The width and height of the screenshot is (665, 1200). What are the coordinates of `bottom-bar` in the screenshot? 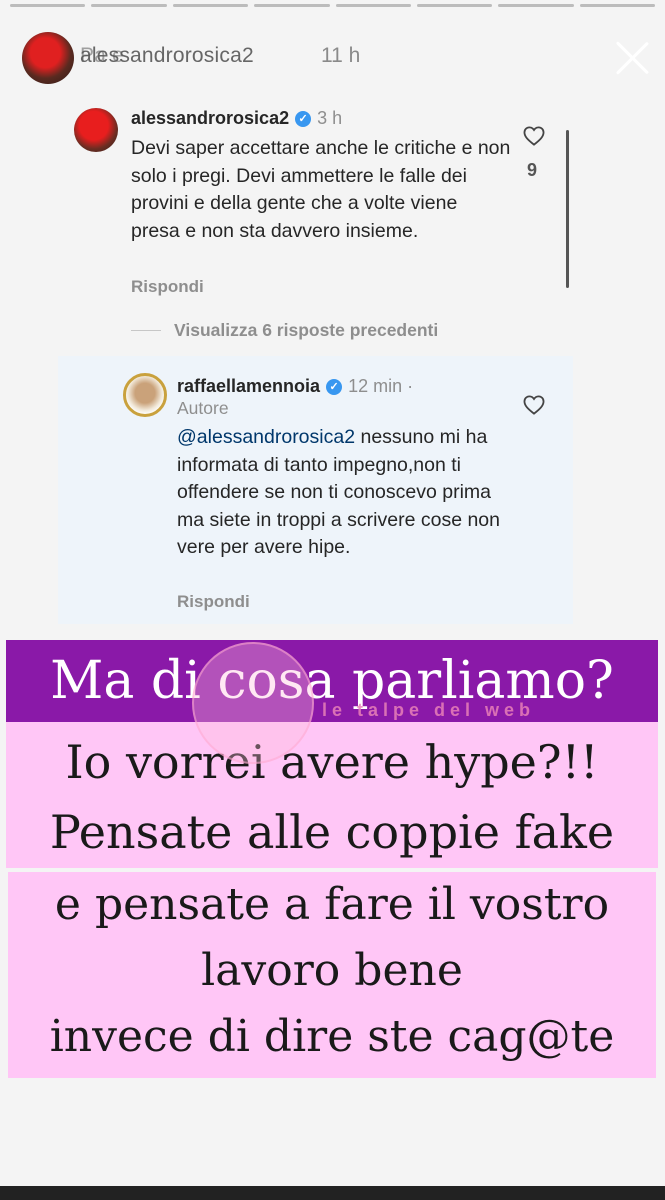 It's located at (332, 1193).